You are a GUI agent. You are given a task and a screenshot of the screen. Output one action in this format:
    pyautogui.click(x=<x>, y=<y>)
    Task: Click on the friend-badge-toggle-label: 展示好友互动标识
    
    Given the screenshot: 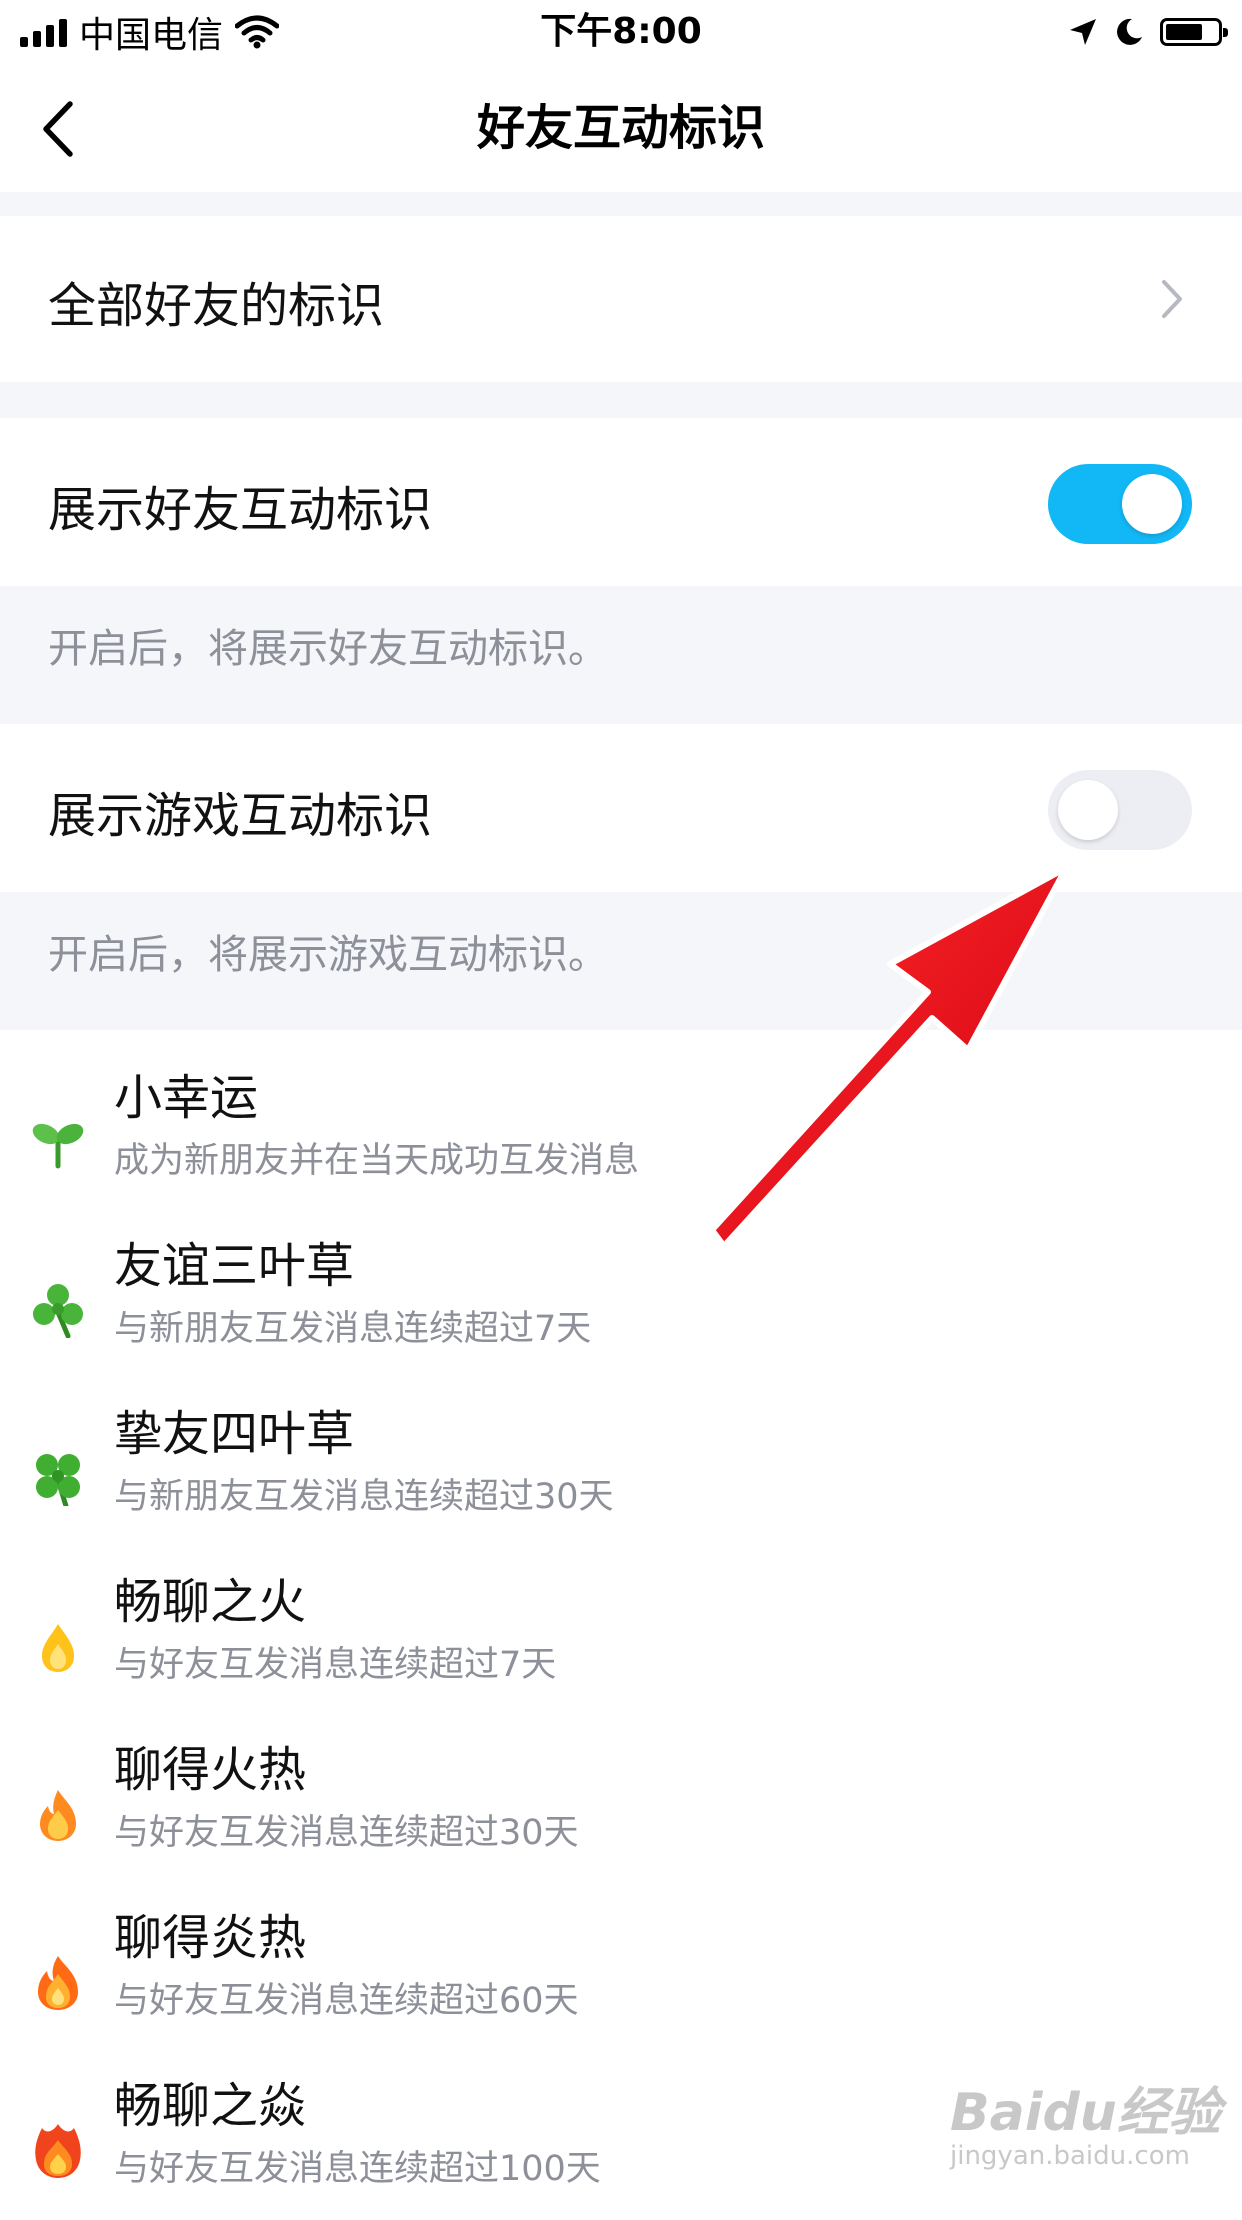 What is the action you would take?
    pyautogui.click(x=240, y=510)
    